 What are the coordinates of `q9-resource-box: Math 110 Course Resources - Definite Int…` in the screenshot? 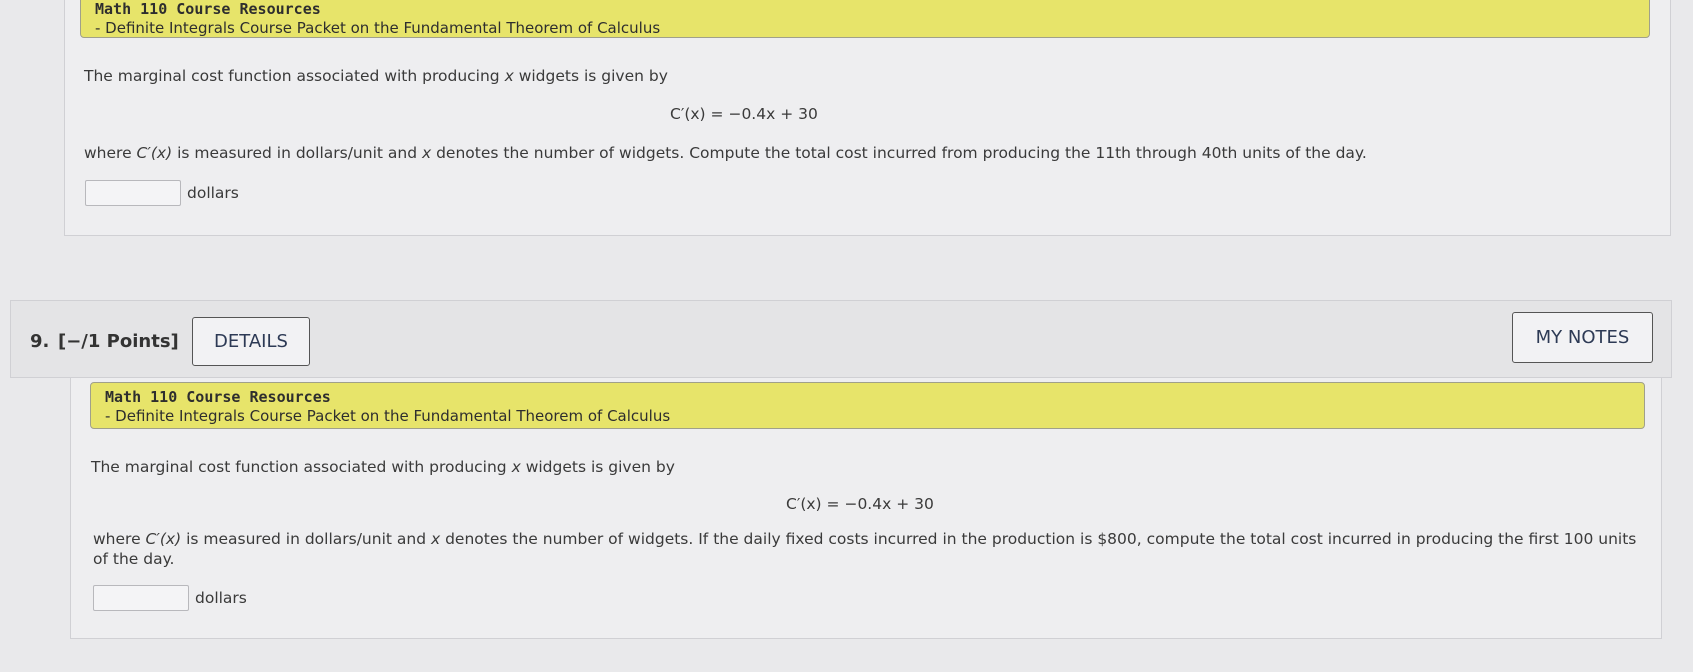 It's located at (867, 405).